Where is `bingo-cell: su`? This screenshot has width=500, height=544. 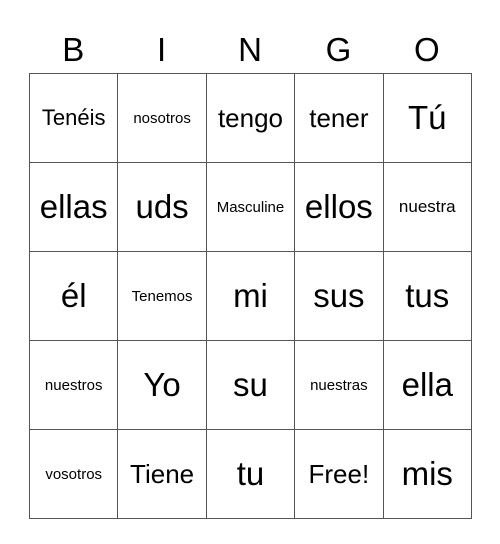 bingo-cell: su is located at coordinates (250, 385).